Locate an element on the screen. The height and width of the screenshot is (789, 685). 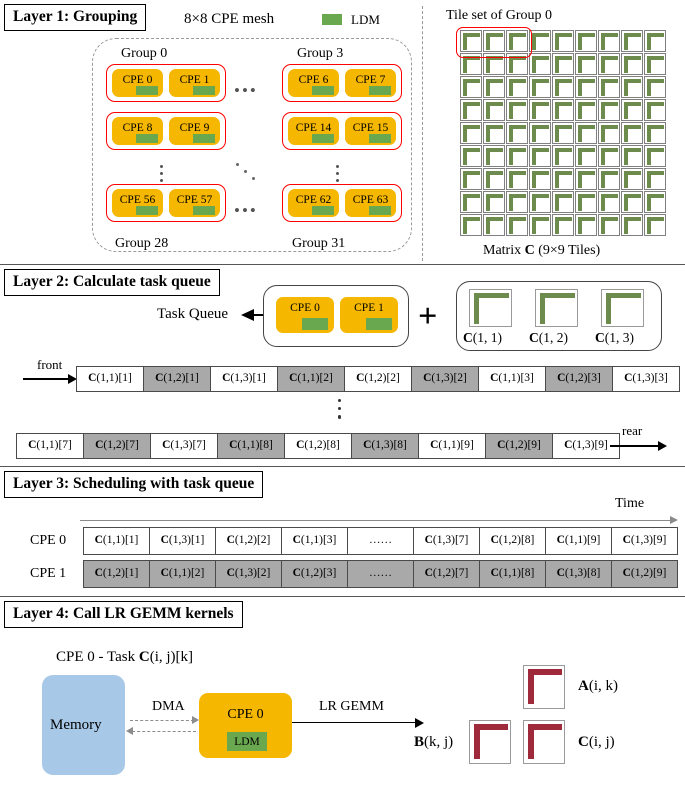
dma-arrow-to-memory-head is located at coordinates (129, 731).